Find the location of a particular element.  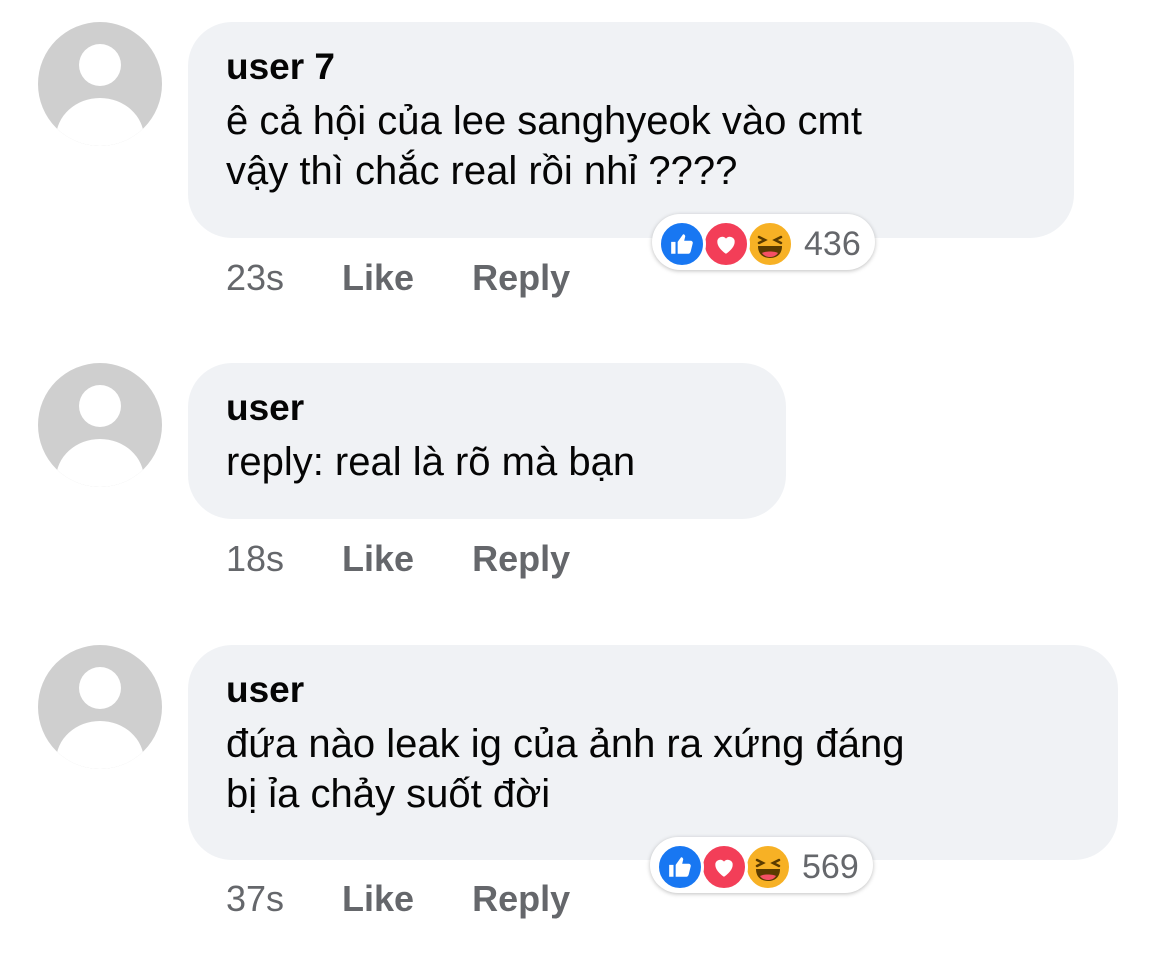

comment-timestamp: 37s is located at coordinates (255, 899).